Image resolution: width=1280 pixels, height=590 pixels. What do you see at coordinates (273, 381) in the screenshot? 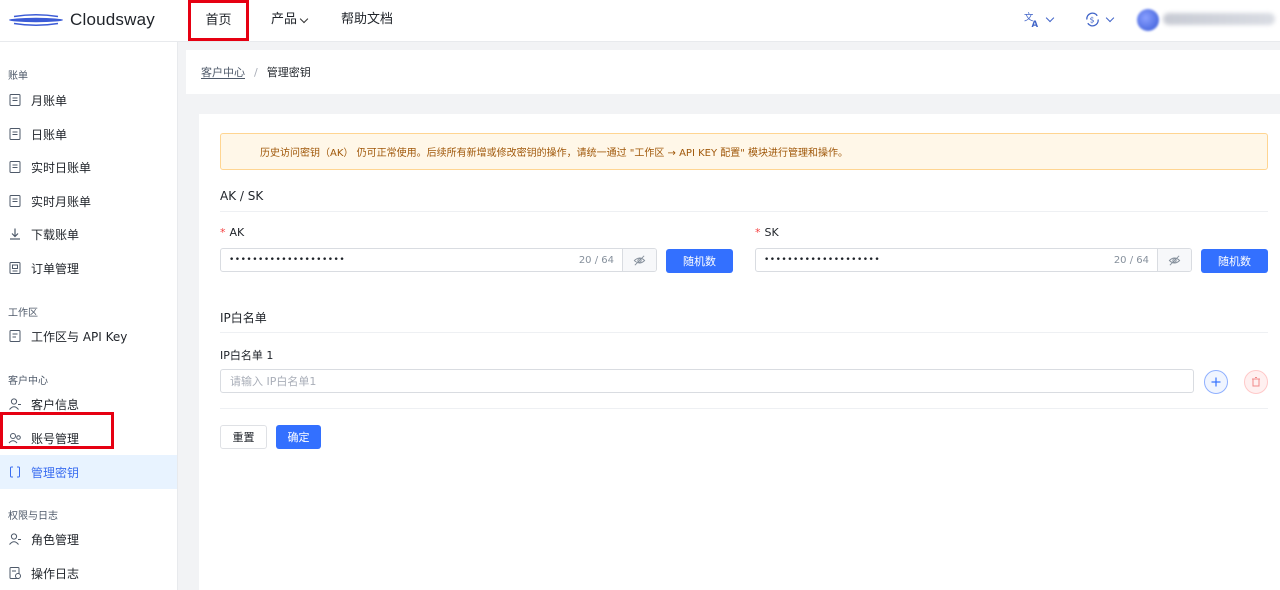
I see `ip-whitelist-placeholder: 请输入 IP白名单1` at bounding box center [273, 381].